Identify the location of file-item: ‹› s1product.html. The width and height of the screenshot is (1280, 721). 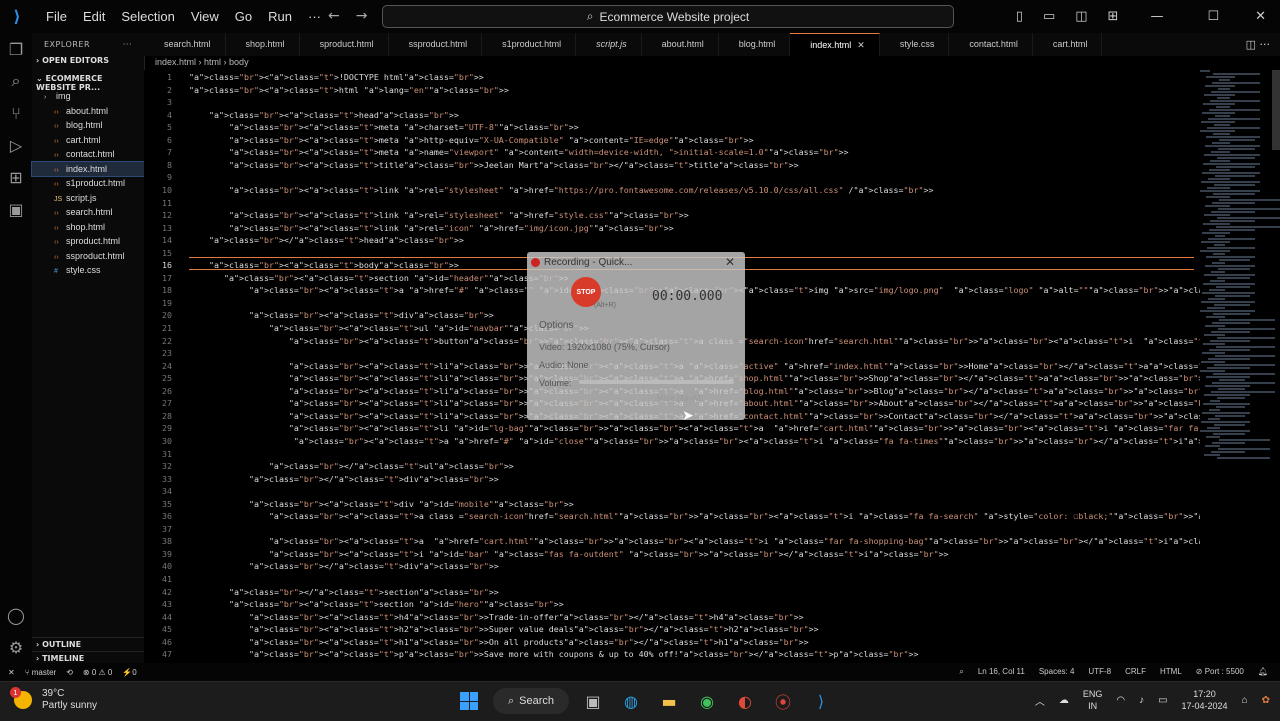
(88, 183).